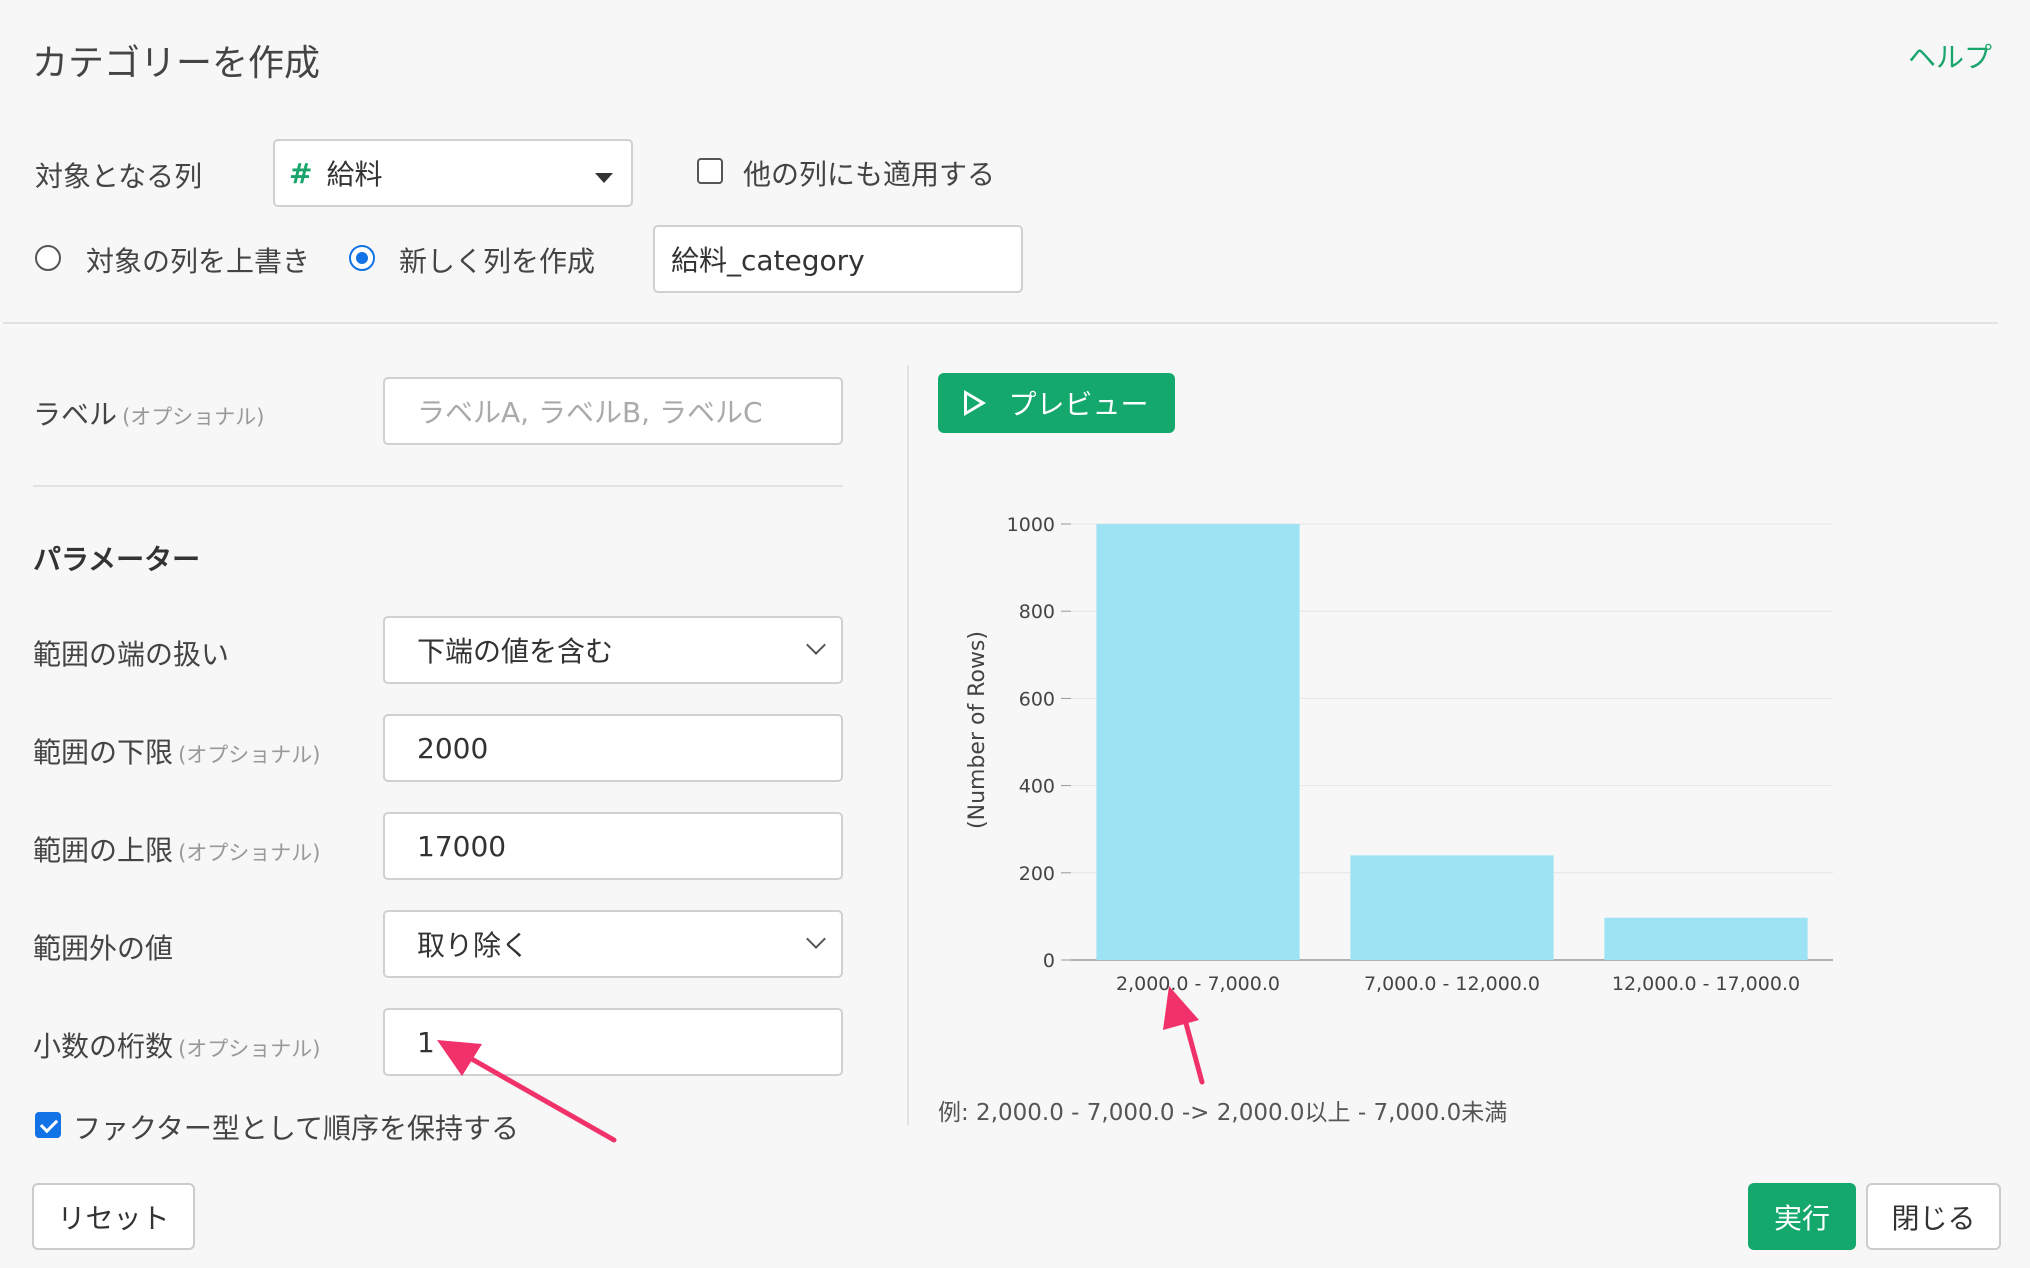 Image resolution: width=2030 pixels, height=1268 pixels. Describe the element at coordinates (119, 176) in the screenshot. I see `target-column-label: 対象となる列` at that location.